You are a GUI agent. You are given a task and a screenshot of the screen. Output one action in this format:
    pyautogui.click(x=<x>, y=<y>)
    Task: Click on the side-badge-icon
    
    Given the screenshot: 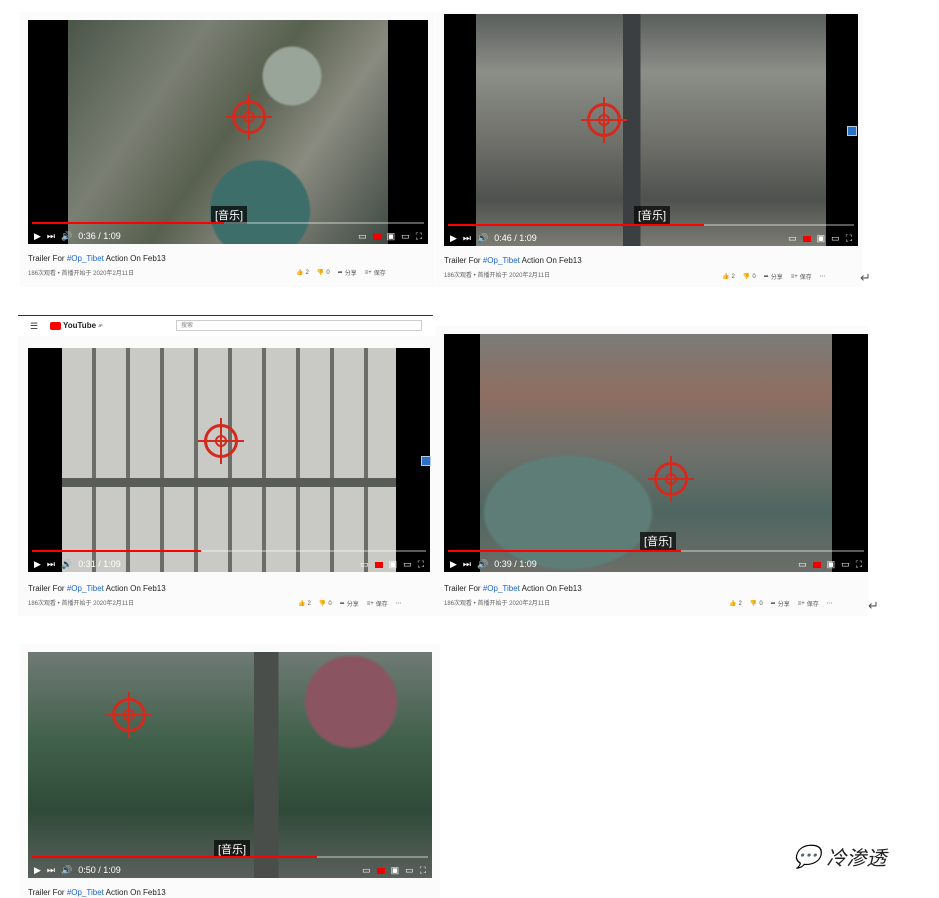 What is the action you would take?
    pyautogui.click(x=852, y=131)
    